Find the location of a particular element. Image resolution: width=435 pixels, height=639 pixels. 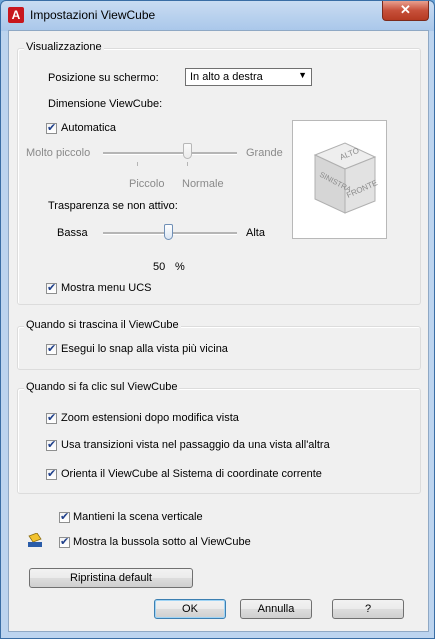

viewcube-icon: ALTO SINISTRA FRONTE is located at coordinates (346, 178).